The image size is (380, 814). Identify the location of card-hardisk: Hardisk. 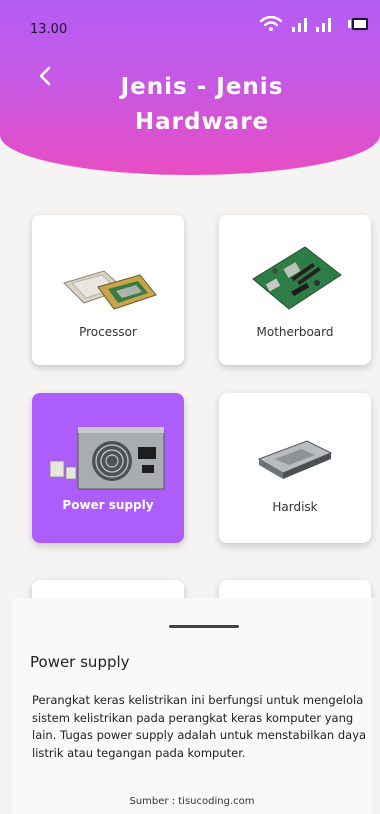
(295, 468).